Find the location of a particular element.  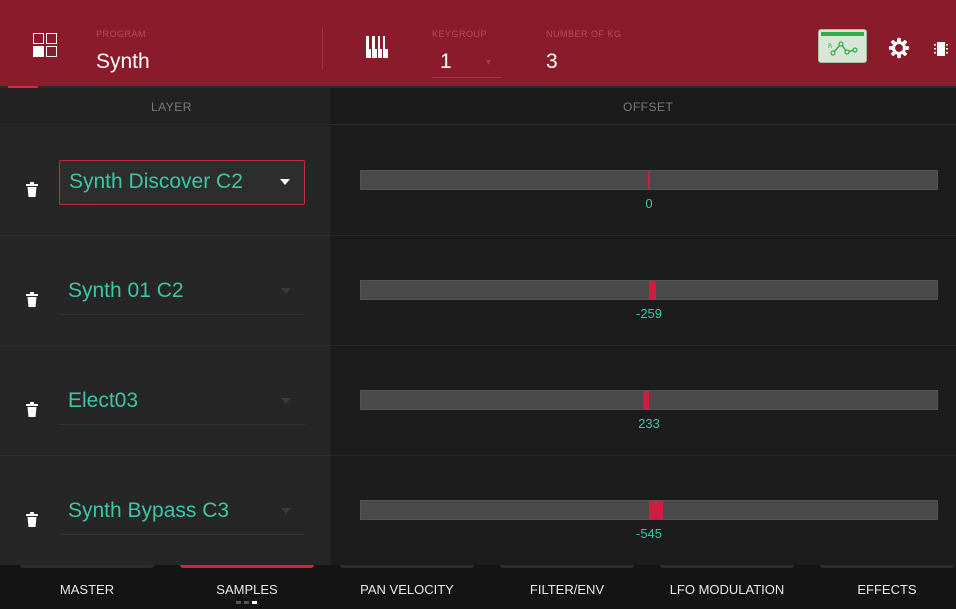

tab-pan-velocity: PAN VELOCITY is located at coordinates (407, 587).